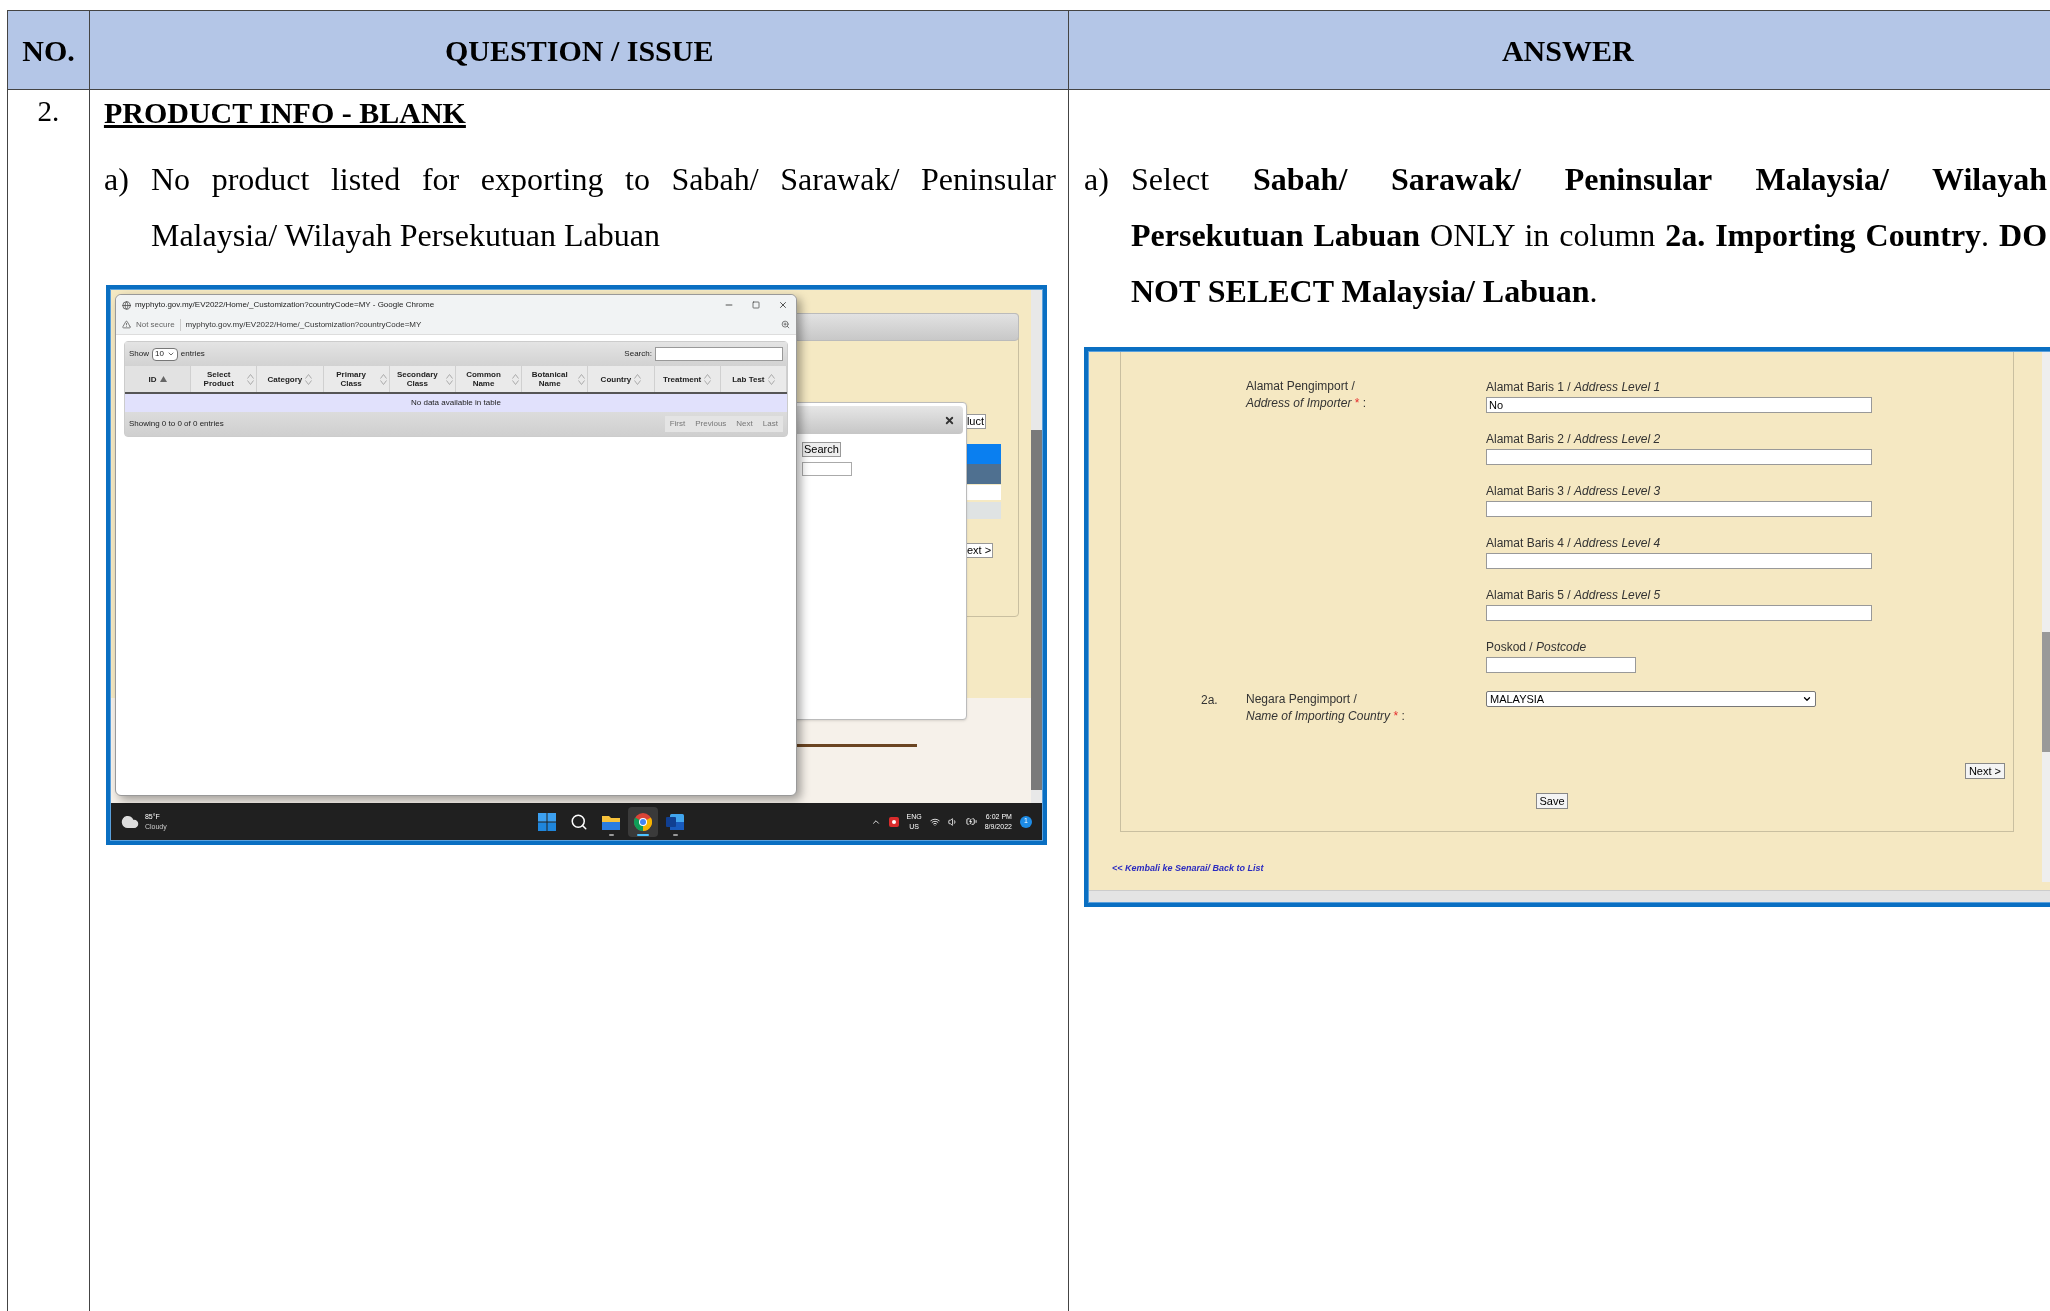 The height and width of the screenshot is (1311, 2050). What do you see at coordinates (1552, 801) in the screenshot?
I see `save-button: Save` at bounding box center [1552, 801].